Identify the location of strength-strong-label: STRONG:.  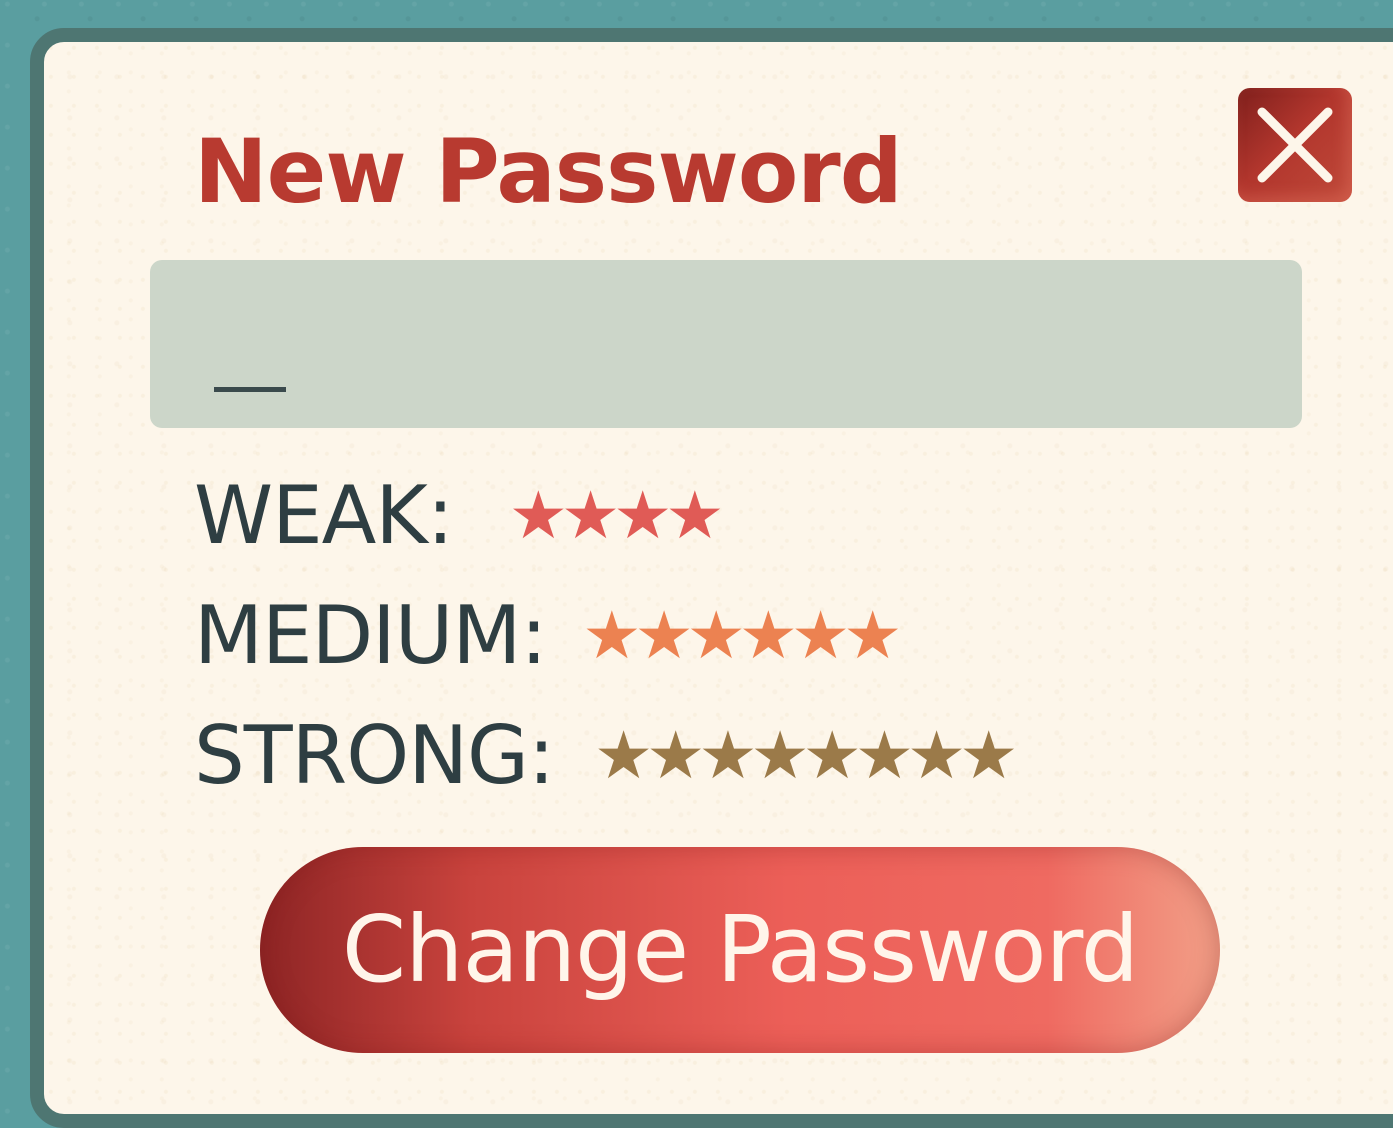
(374, 755).